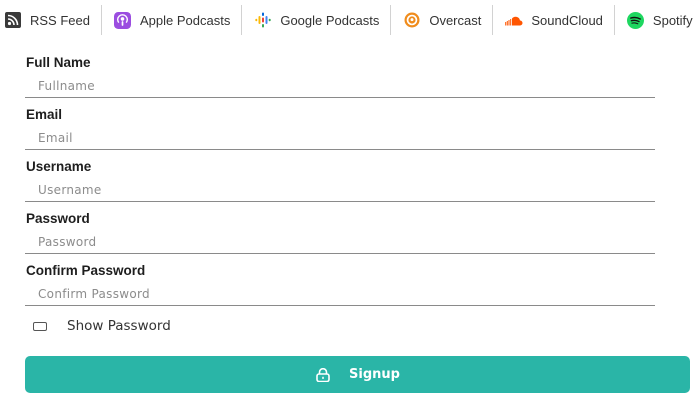 Image resolution: width=700 pixels, height=400 pixels. What do you see at coordinates (374, 374) in the screenshot?
I see `signup-label: Signup` at bounding box center [374, 374].